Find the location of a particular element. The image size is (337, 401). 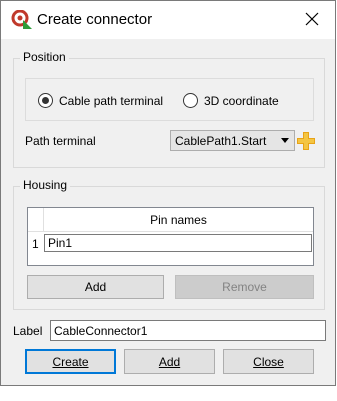

radio-cable-path-terminal: Cable path terminal is located at coordinates (100, 100).